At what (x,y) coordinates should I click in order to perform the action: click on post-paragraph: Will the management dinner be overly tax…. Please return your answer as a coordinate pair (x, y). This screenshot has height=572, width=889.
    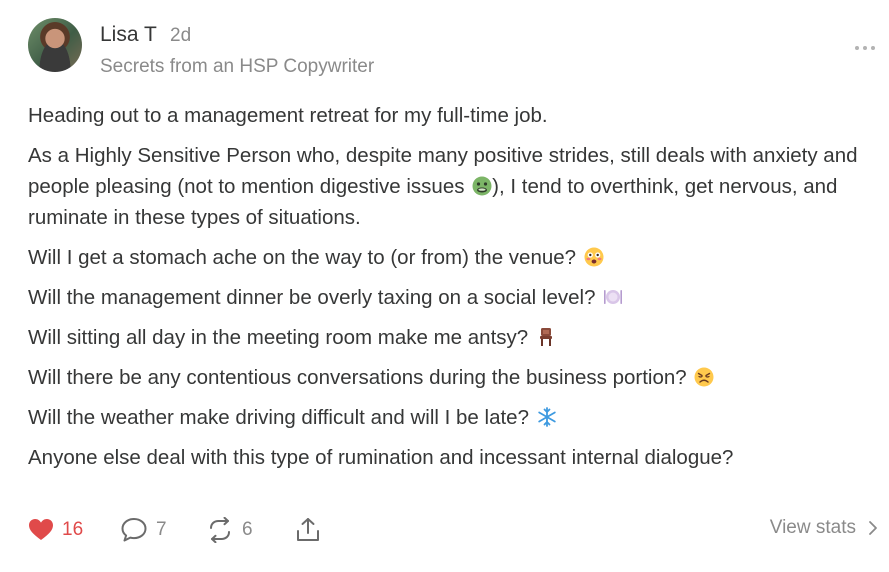
    Looking at the image, I should click on (456, 297).